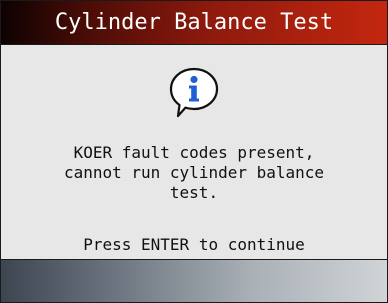 The image size is (388, 303). Describe the element at coordinates (194, 92) in the screenshot. I see `info-icon` at that location.